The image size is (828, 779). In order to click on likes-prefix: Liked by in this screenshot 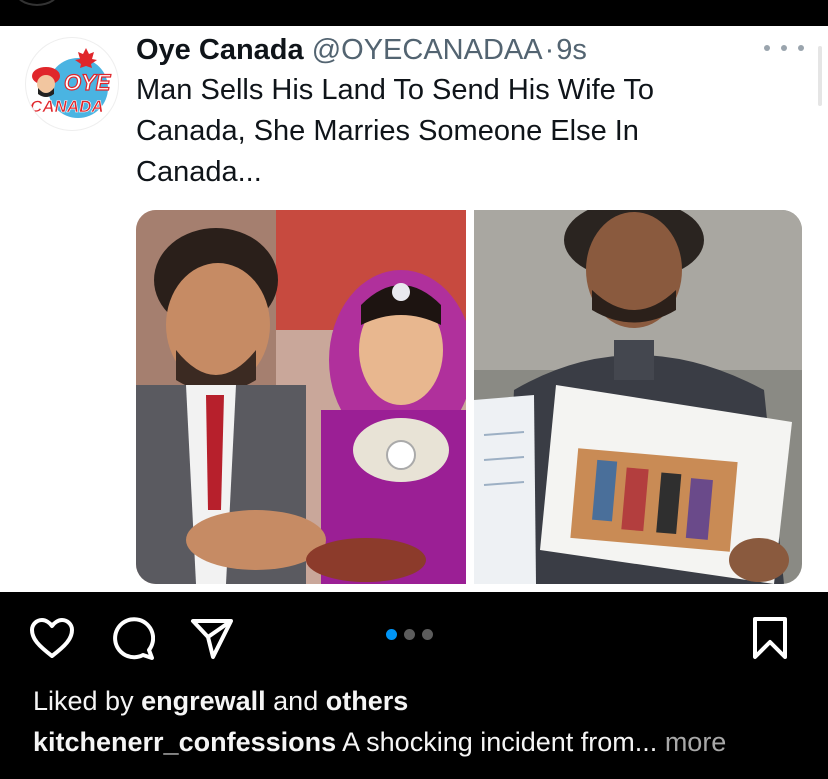, I will do `click(83, 701)`.